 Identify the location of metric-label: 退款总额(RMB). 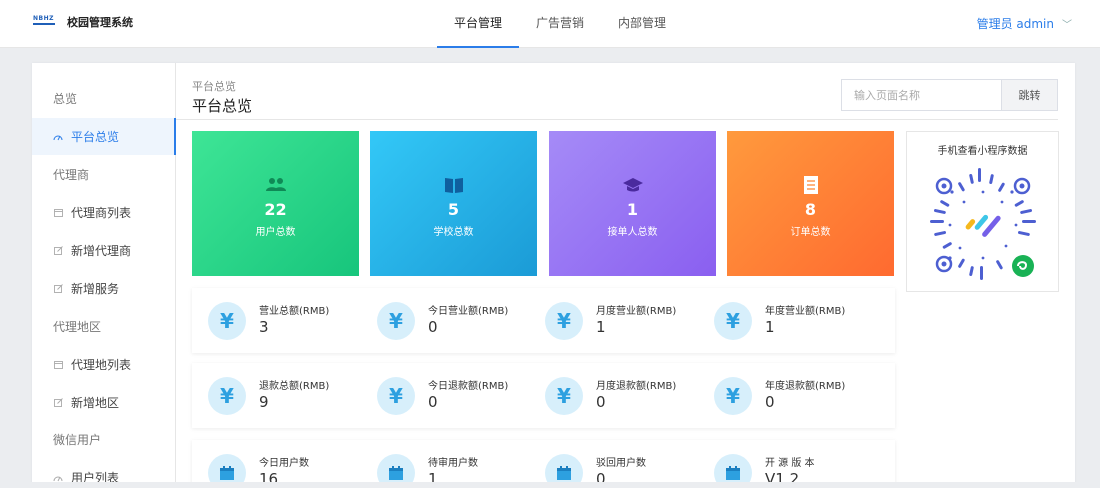
(294, 386).